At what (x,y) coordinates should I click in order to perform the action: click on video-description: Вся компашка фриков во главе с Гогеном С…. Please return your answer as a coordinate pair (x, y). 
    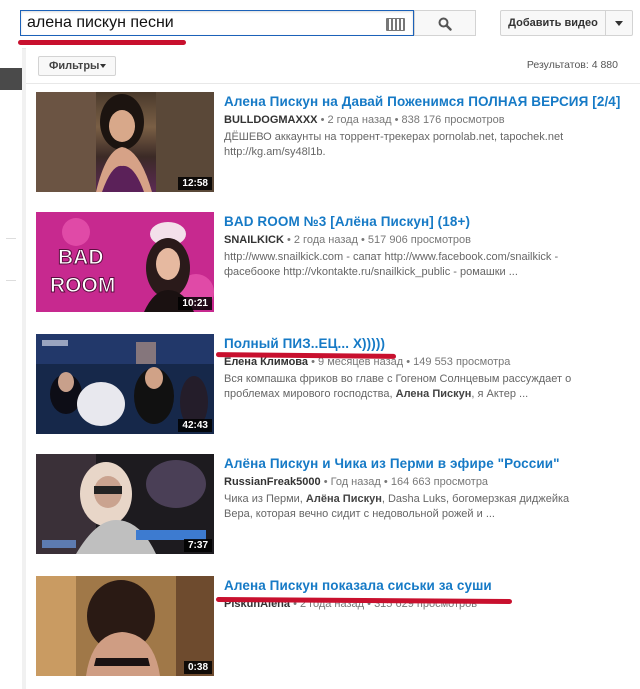
    Looking at the image, I should click on (419, 387).